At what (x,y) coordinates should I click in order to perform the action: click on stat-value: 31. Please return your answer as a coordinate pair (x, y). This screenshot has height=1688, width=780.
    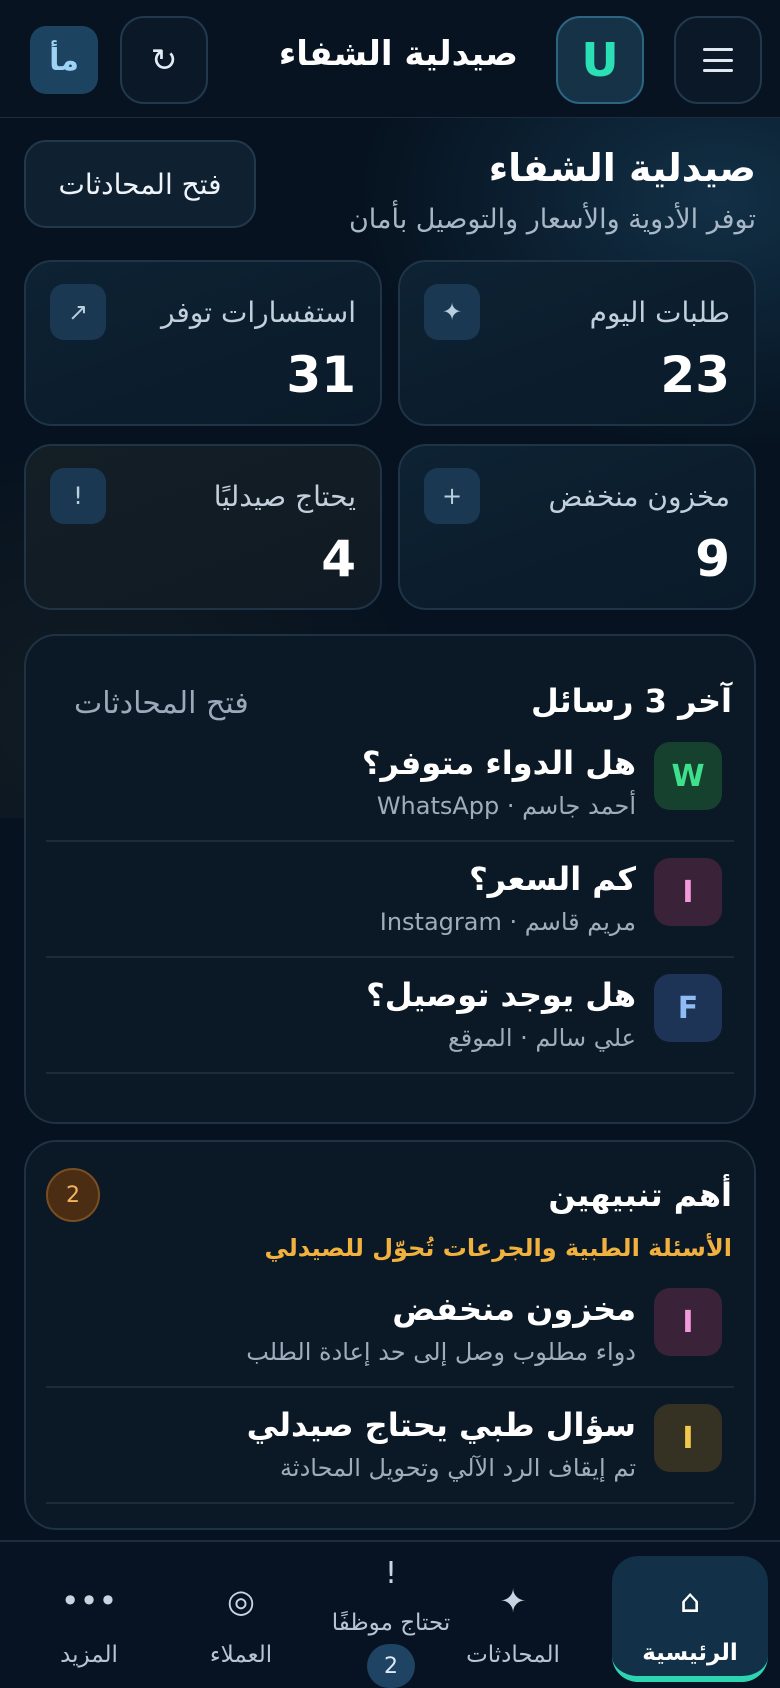
    Looking at the image, I should click on (321, 375).